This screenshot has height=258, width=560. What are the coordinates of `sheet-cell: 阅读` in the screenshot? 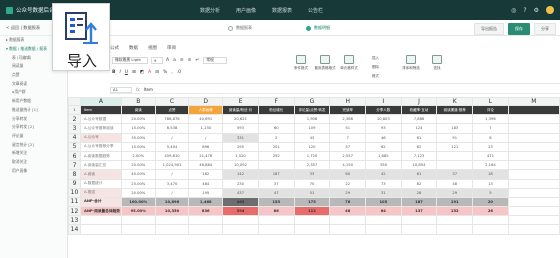 It's located at (138, 110).